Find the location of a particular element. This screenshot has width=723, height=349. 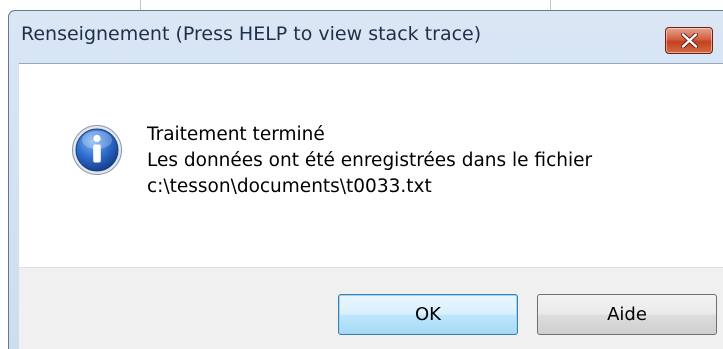

message-line: c:\tesson\documents\t0033.txt is located at coordinates (289, 186).